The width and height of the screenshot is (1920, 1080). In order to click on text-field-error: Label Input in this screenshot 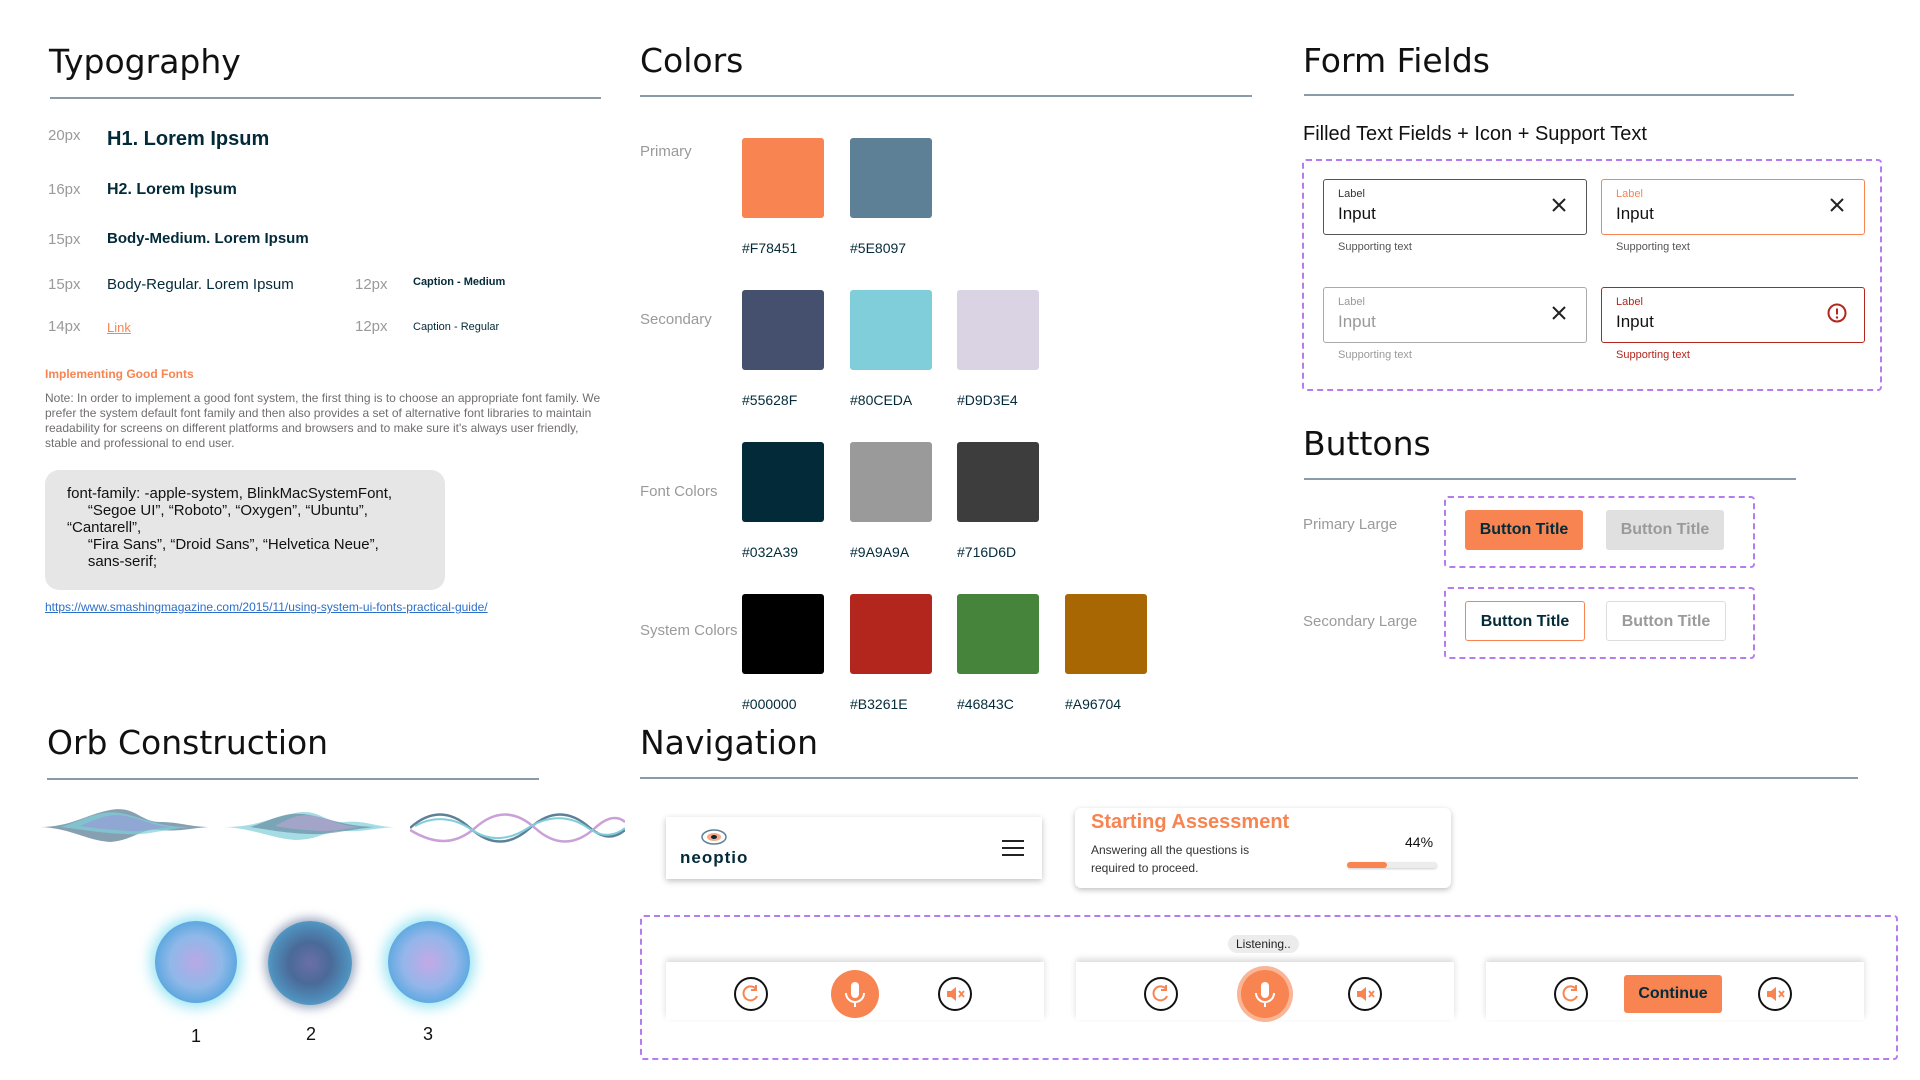, I will do `click(1733, 315)`.